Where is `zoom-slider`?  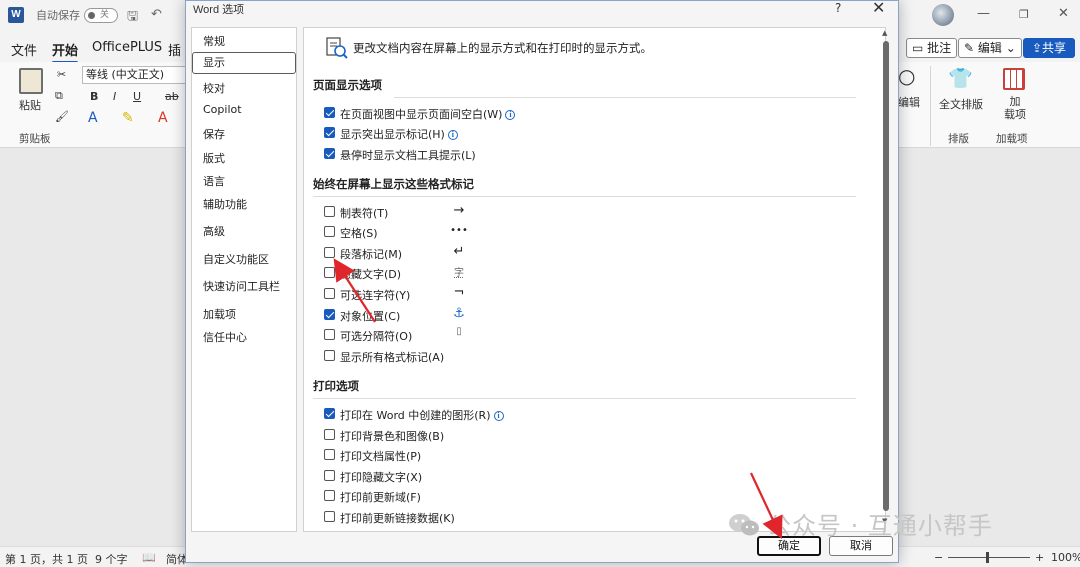
zoom-slider is located at coordinates (989, 557).